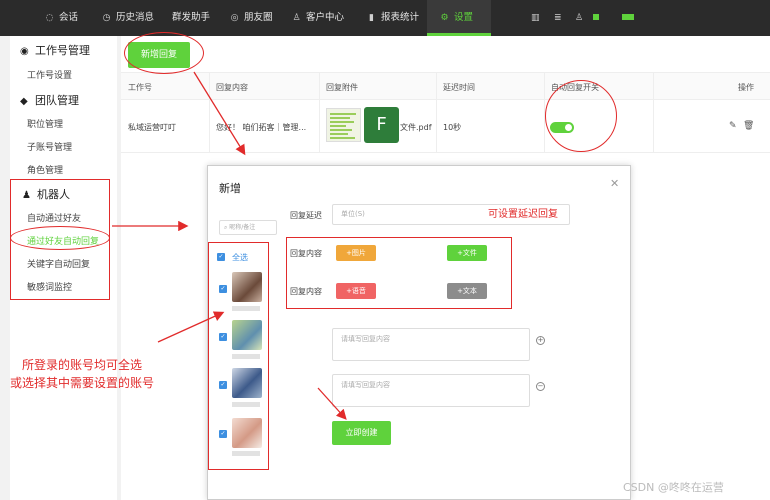  I want to click on nav-item-reports: ▮ 报表统计, so click(392, 18).